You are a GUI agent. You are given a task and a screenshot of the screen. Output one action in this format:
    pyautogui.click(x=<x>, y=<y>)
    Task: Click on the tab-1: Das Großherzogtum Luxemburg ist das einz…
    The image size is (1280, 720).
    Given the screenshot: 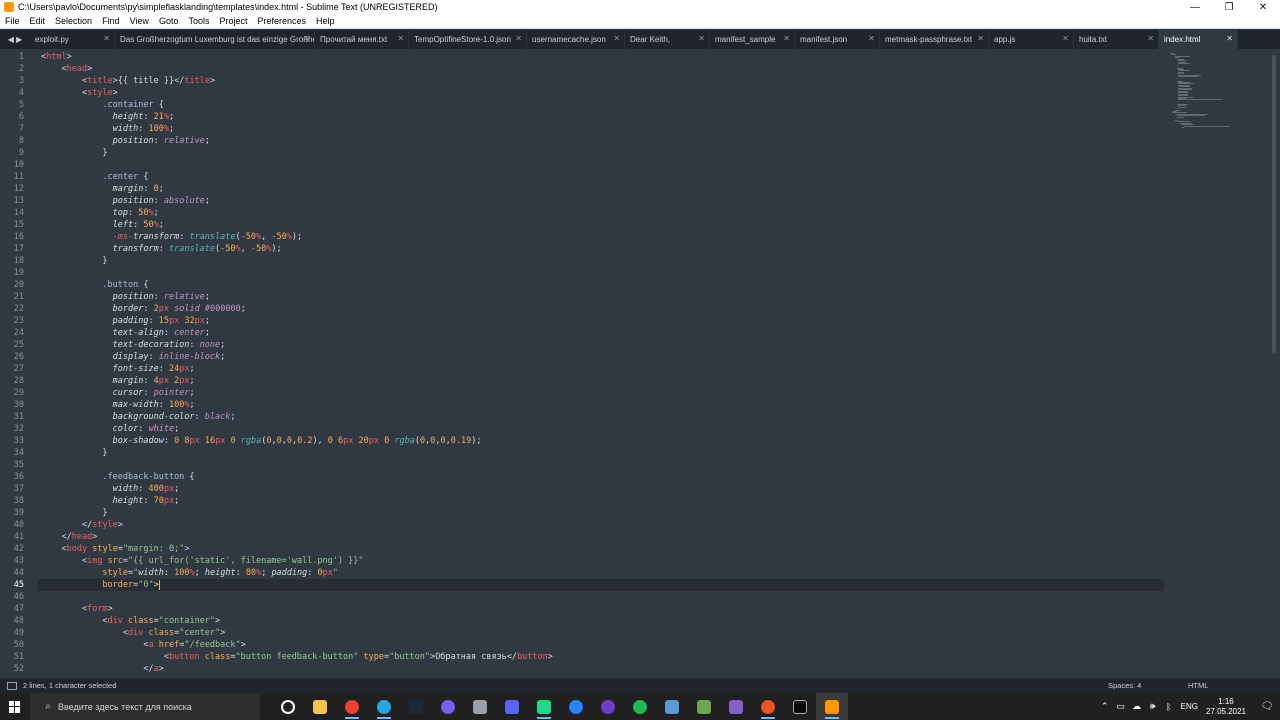 What is the action you would take?
    pyautogui.click(x=215, y=39)
    